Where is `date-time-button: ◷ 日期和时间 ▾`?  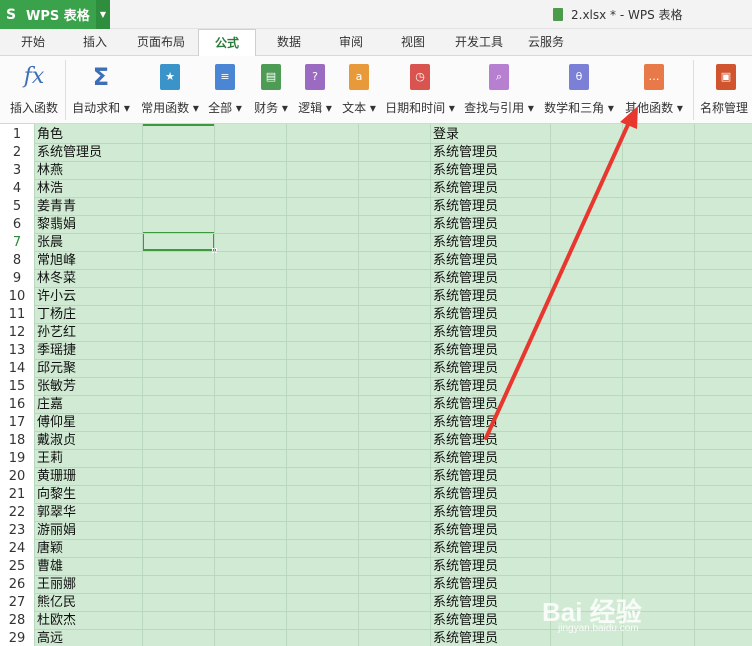 date-time-button: ◷ 日期和时间 ▾ is located at coordinates (420, 90).